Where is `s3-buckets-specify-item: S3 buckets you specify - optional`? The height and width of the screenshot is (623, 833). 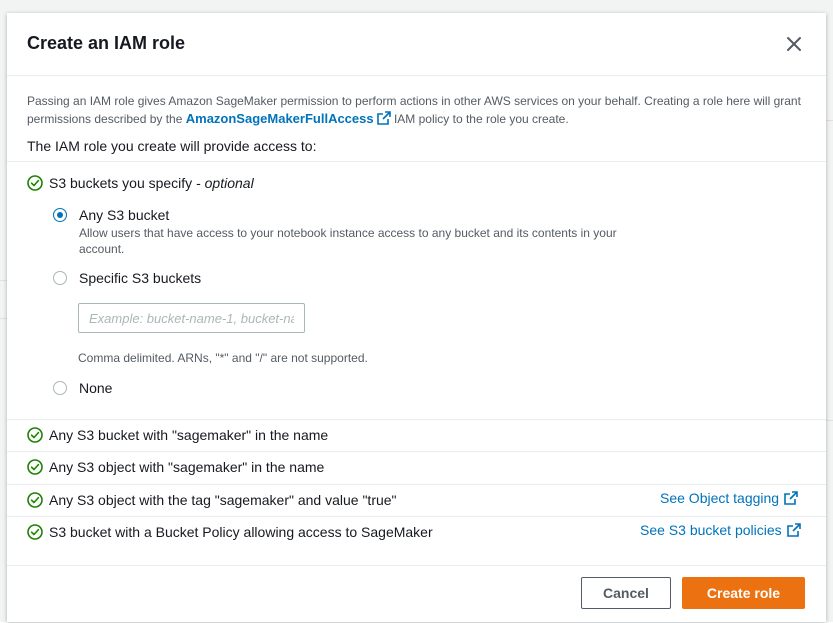 s3-buckets-specify-item: S3 buckets you specify - optional is located at coordinates (140, 183).